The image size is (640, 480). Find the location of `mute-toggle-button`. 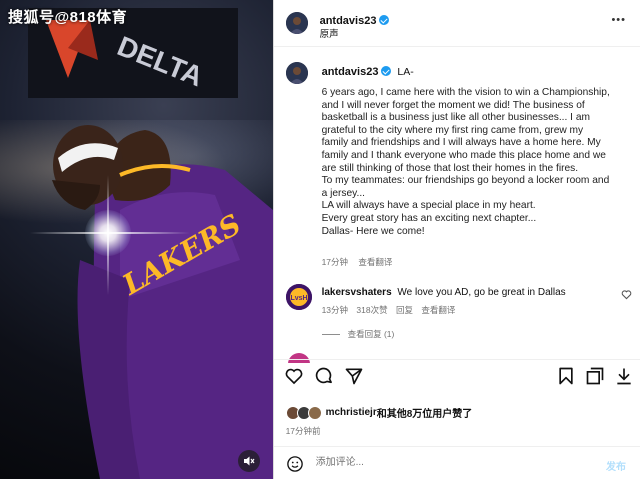

mute-toggle-button is located at coordinates (249, 461).